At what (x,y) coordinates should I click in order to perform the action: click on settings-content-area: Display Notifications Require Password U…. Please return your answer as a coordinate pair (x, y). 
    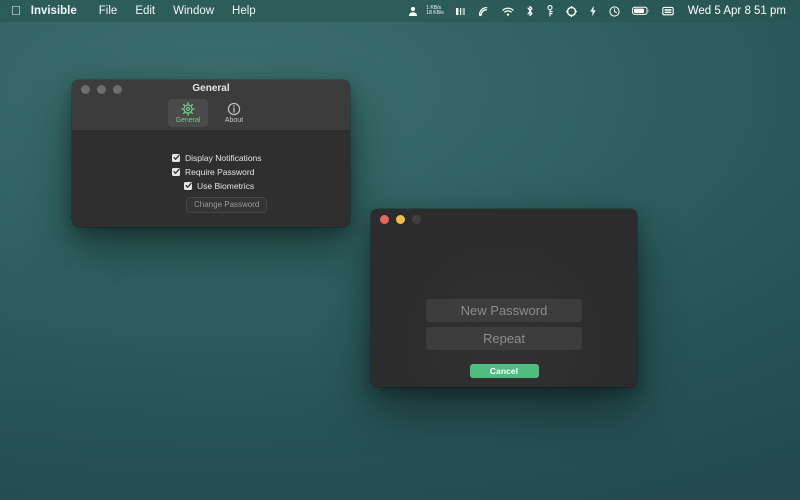
    Looking at the image, I should click on (211, 179).